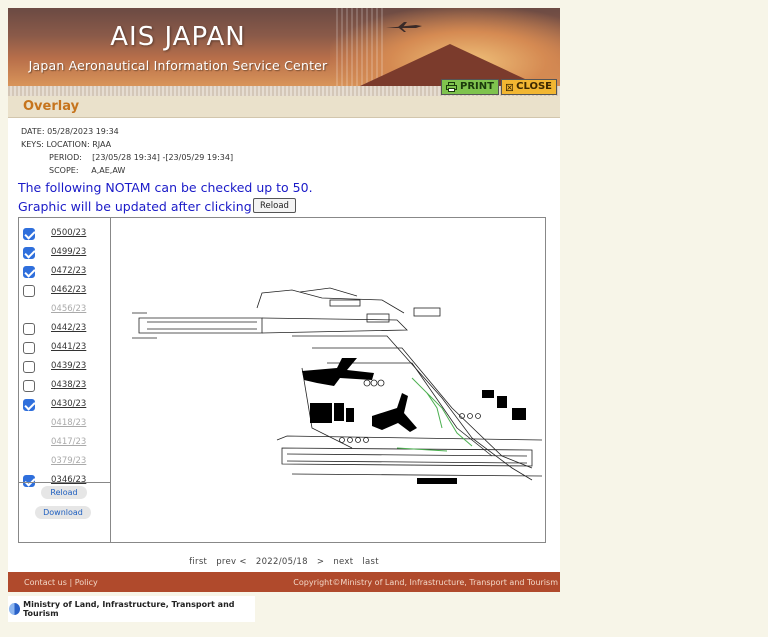 The image size is (768, 637). Describe the element at coordinates (451, 87) in the screenshot. I see `printer-icon` at that location.